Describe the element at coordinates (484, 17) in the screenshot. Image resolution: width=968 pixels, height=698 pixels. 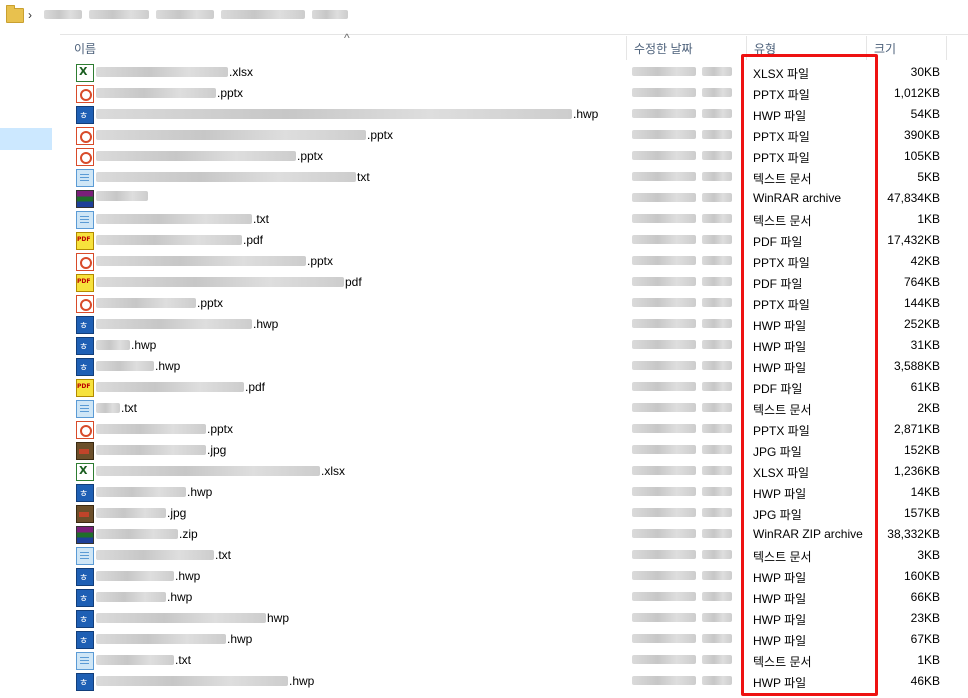
I see `address-bar: ›` at that location.